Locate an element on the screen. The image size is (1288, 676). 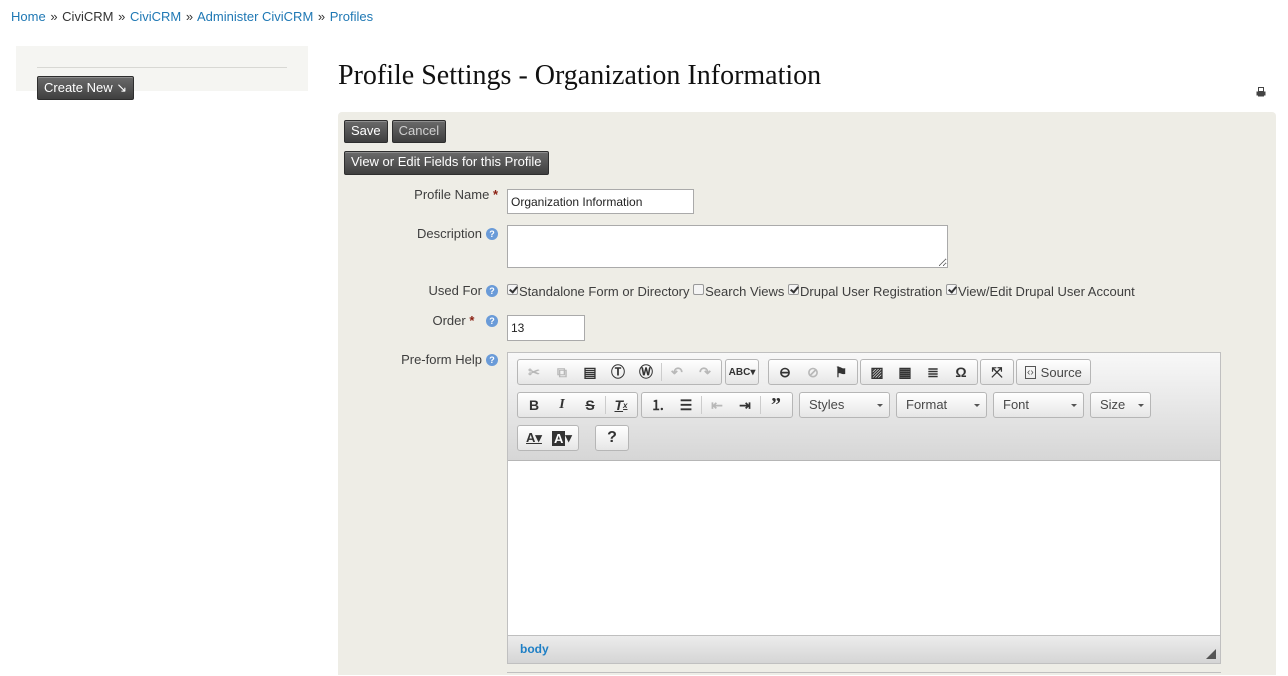
colors-group: A▾ A ▾ is located at coordinates (548, 438).